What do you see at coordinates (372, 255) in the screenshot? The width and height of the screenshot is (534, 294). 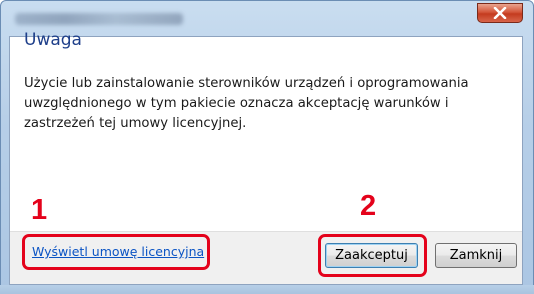 I see `highlight-accept-button` at bounding box center [372, 255].